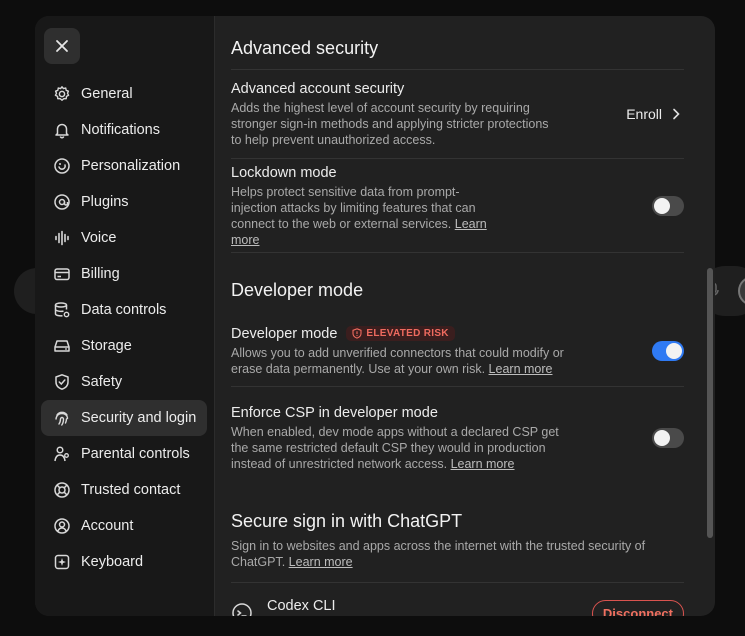 This screenshot has width=745, height=636. I want to click on sidebar-item-label: Plugins, so click(105, 202).